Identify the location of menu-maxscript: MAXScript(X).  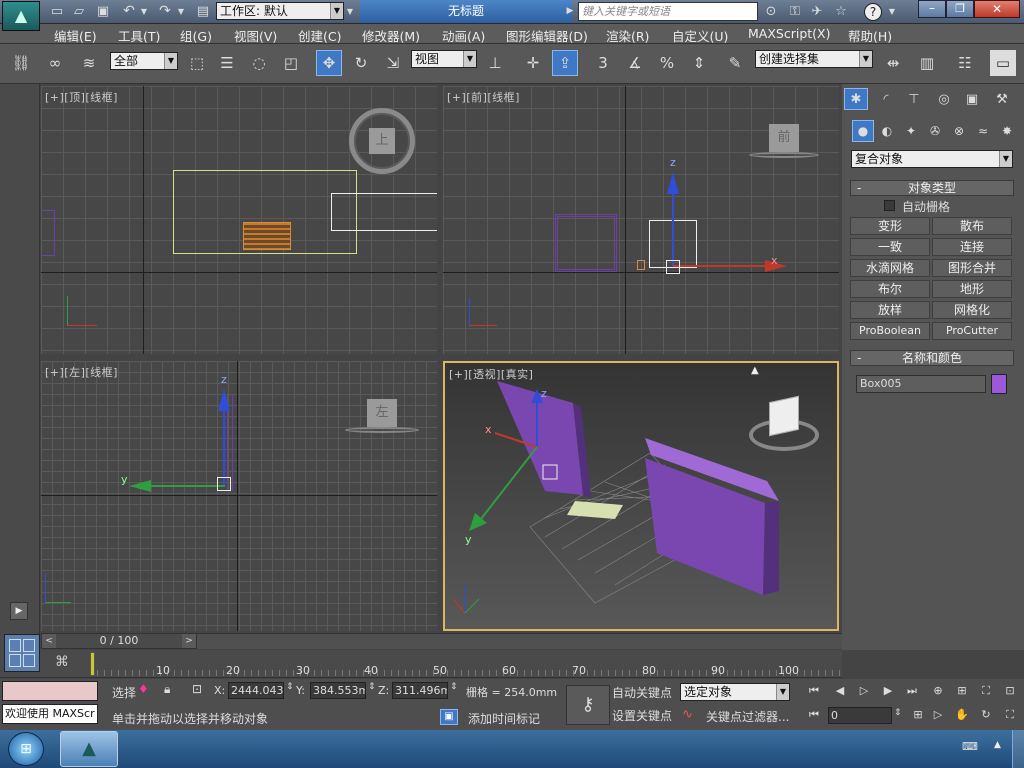
(789, 33).